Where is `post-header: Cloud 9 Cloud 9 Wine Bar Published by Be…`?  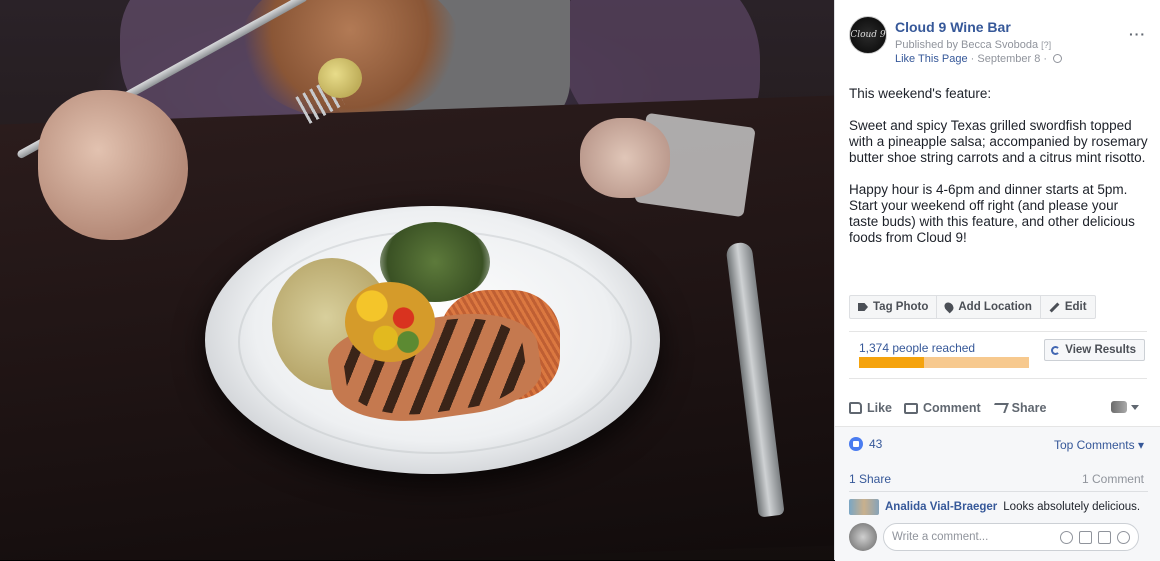 post-header: Cloud 9 Cloud 9 Wine Bar Published by Be… is located at coordinates (999, 44).